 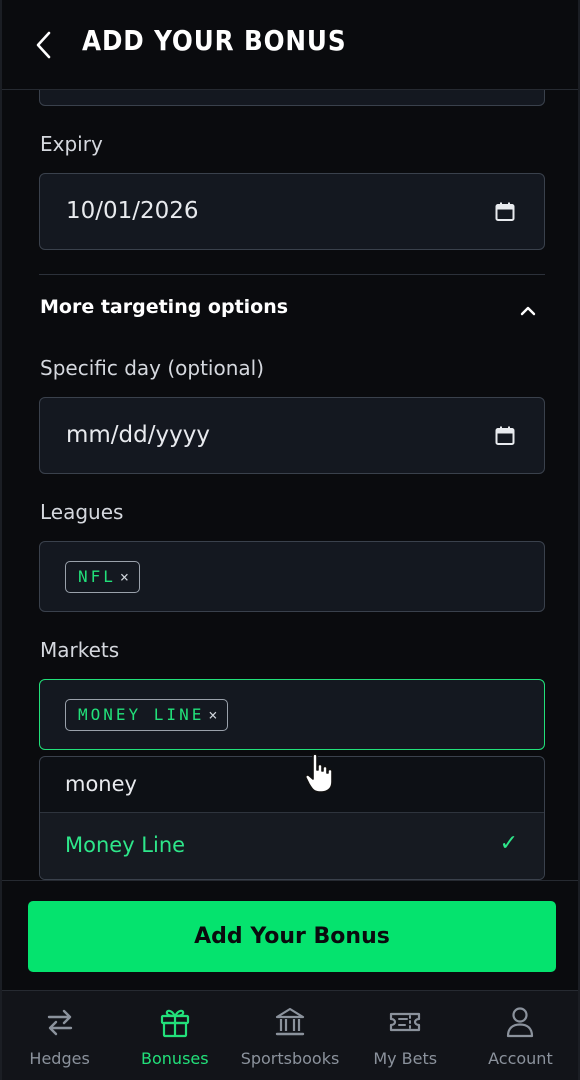 I want to click on targeting-section-title: More targeting options, so click(x=164, y=307).